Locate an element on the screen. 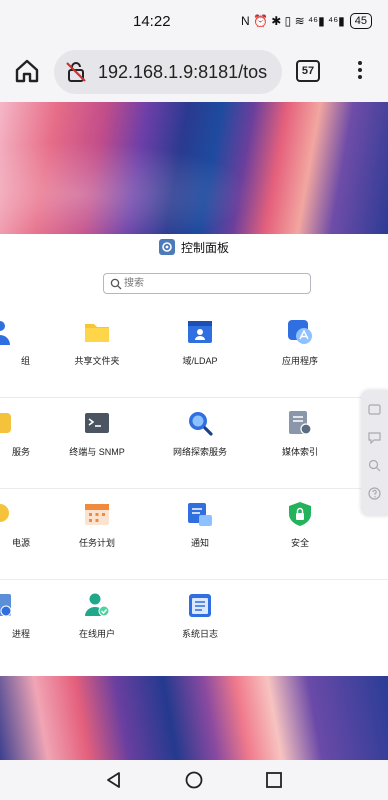 The image size is (388, 800). message-icon is located at coordinates (374, 409).